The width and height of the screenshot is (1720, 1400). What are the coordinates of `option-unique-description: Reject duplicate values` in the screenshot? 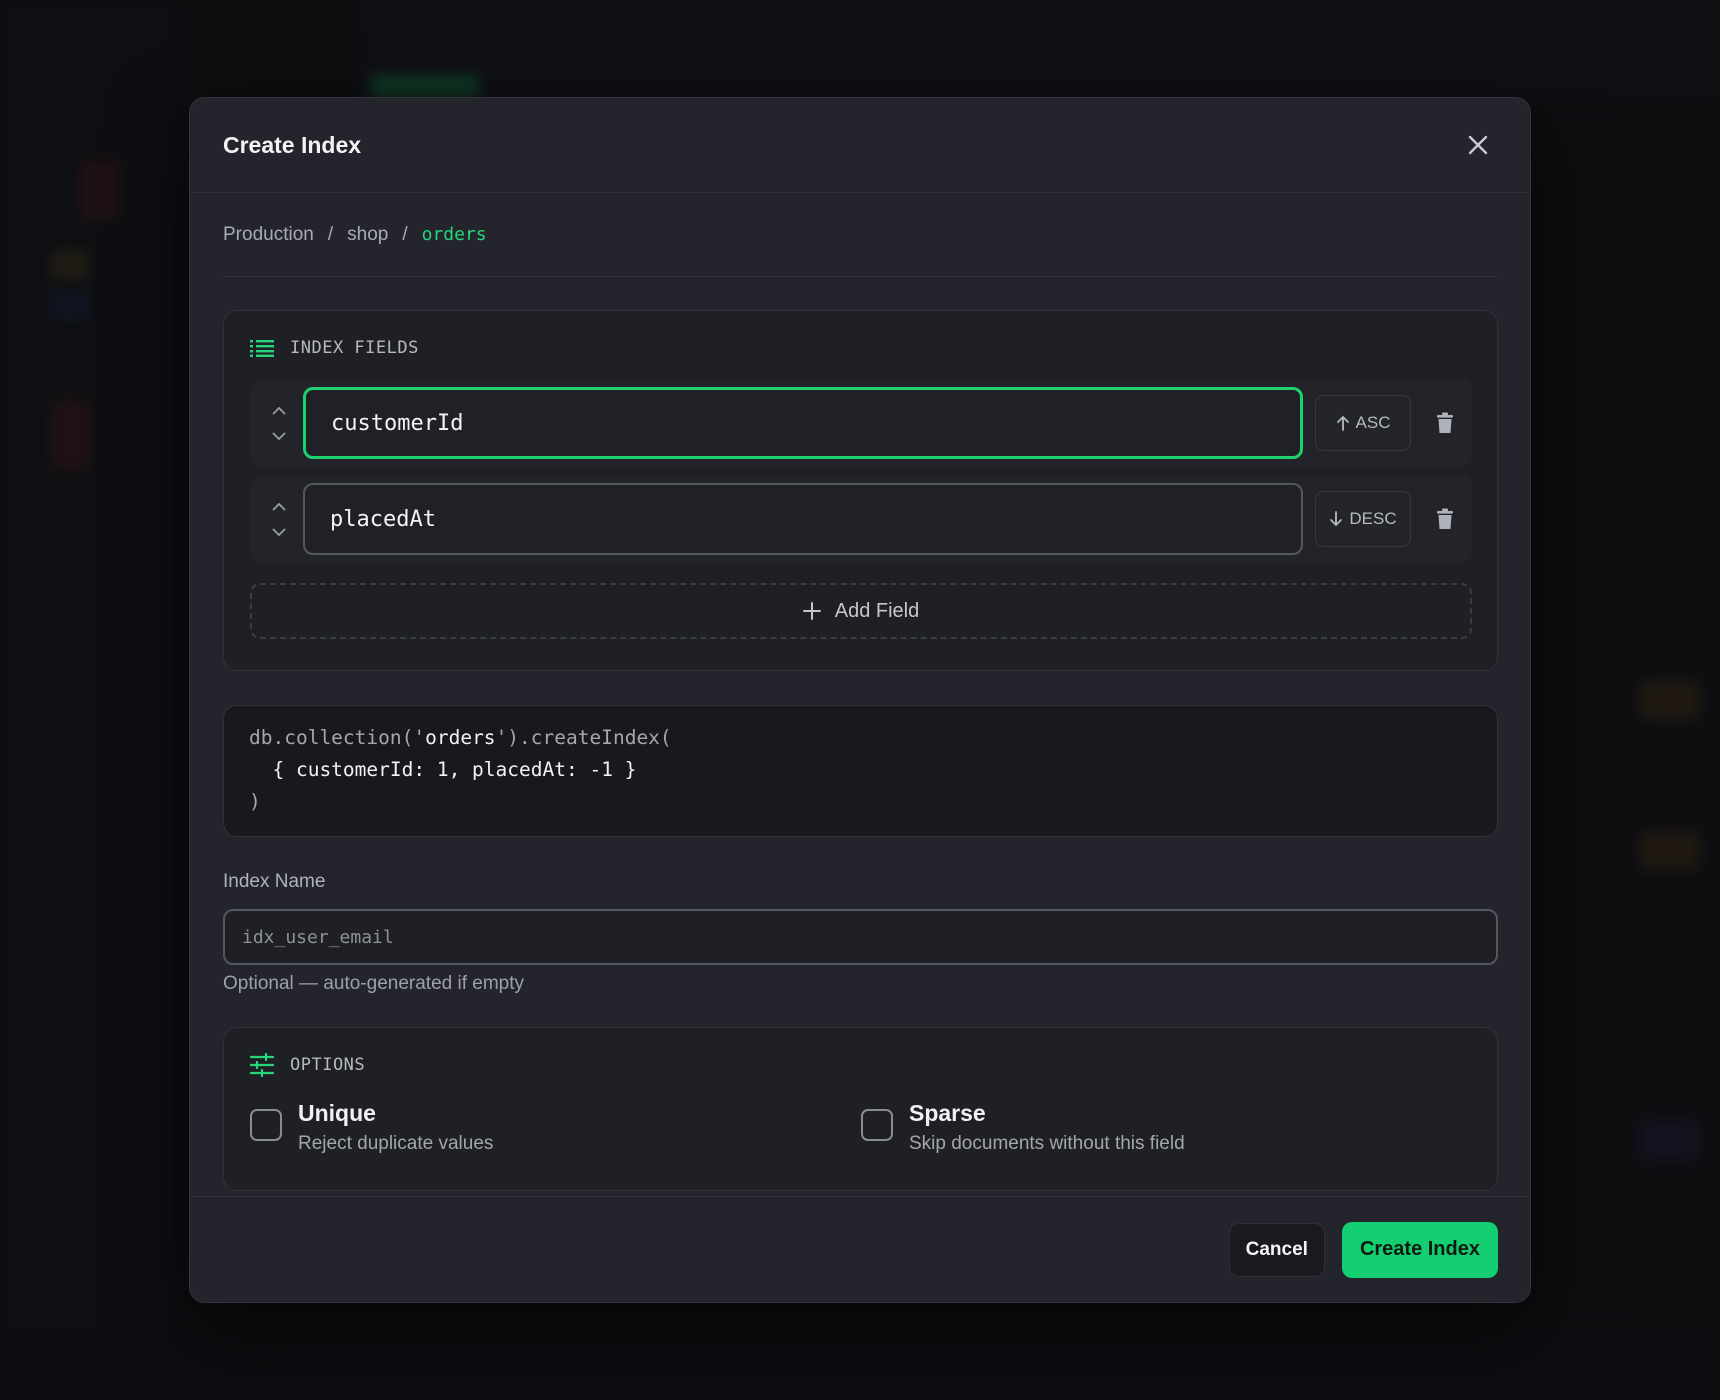 It's located at (396, 1143).